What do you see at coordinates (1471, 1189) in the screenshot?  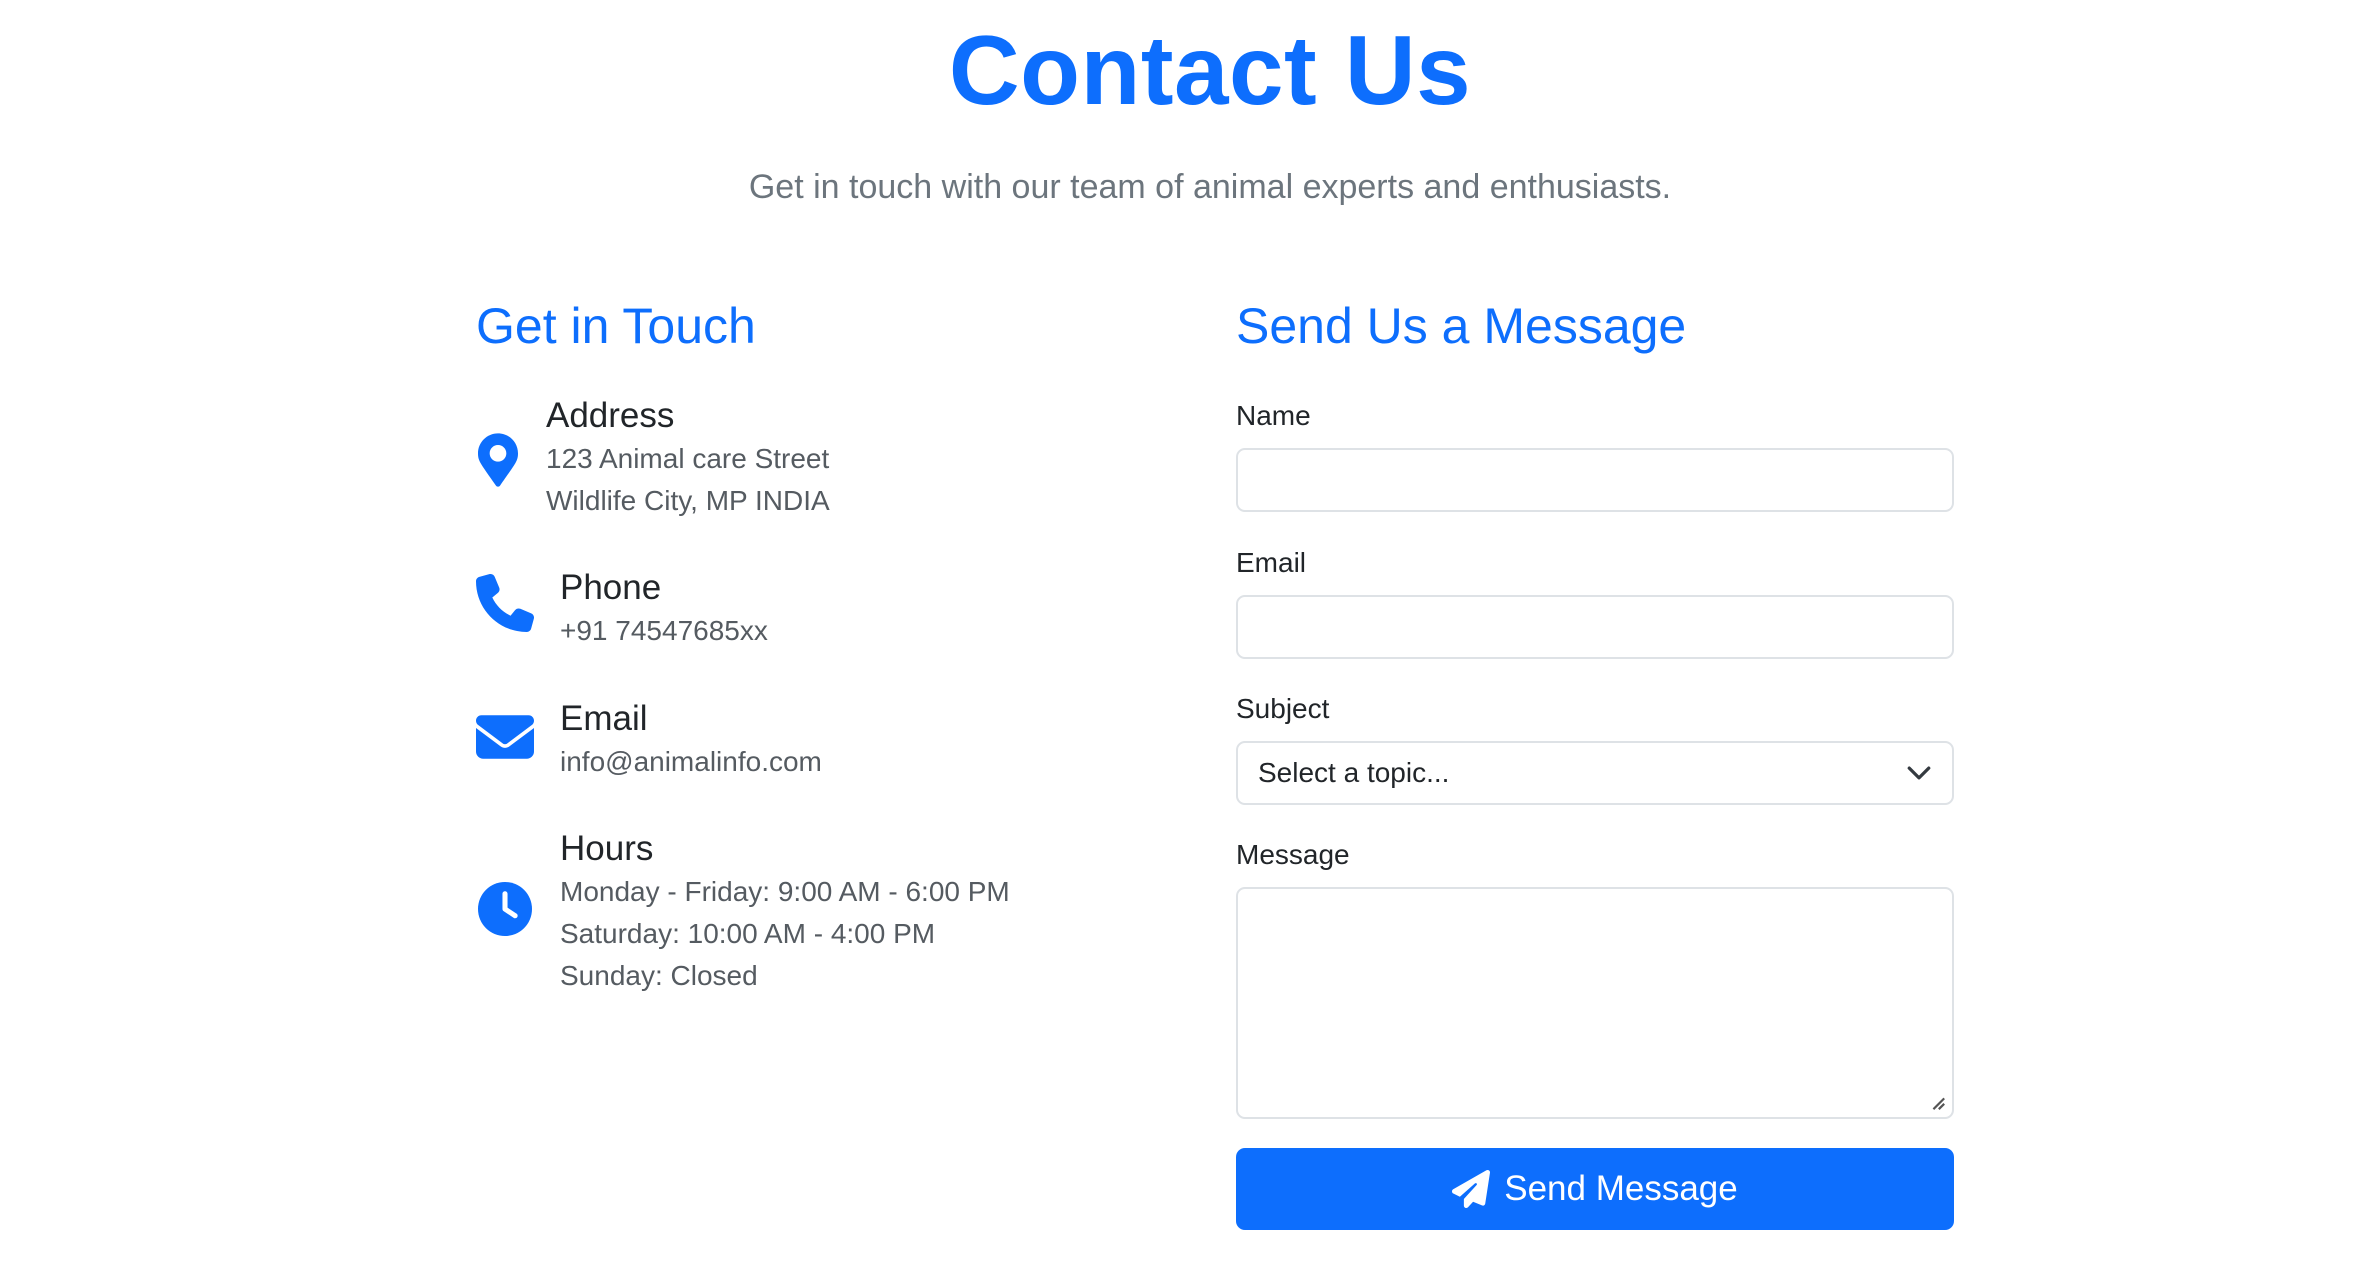 I see `paper-plane-icon` at bounding box center [1471, 1189].